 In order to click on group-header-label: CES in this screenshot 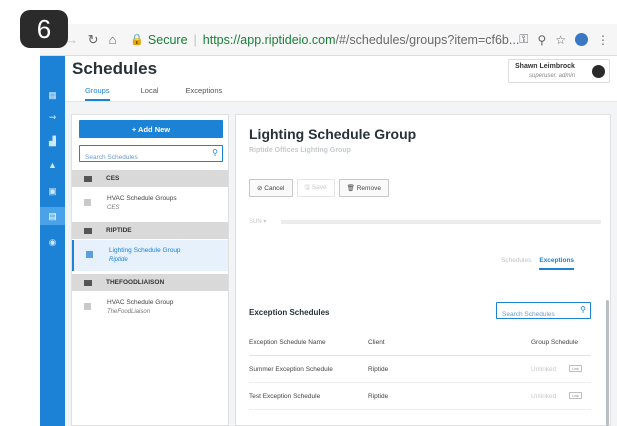, I will do `click(113, 178)`.